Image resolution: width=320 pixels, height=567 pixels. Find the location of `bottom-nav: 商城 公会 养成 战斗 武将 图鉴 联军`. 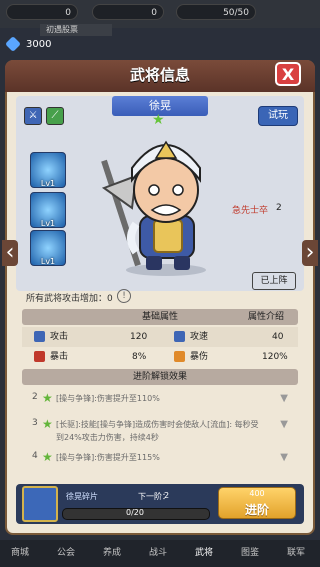

bottom-nav: 商城 公会 养成 战斗 武将 图鉴 联军 is located at coordinates (160, 553).